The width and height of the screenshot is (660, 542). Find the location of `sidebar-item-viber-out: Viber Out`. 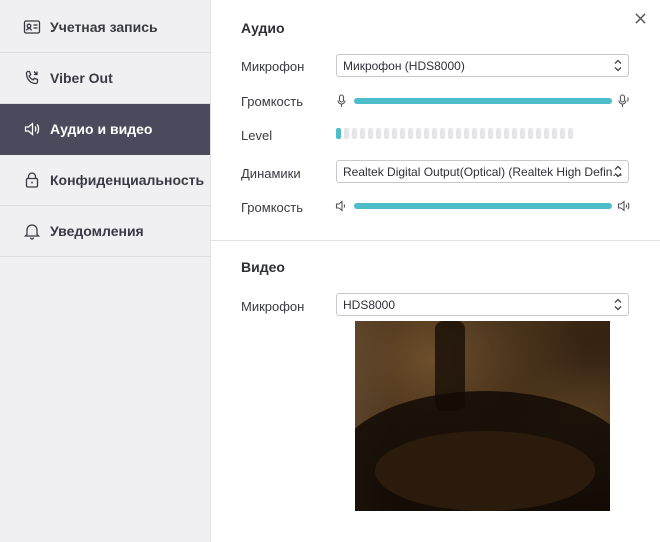

sidebar-item-viber-out: Viber Out is located at coordinates (105, 78).